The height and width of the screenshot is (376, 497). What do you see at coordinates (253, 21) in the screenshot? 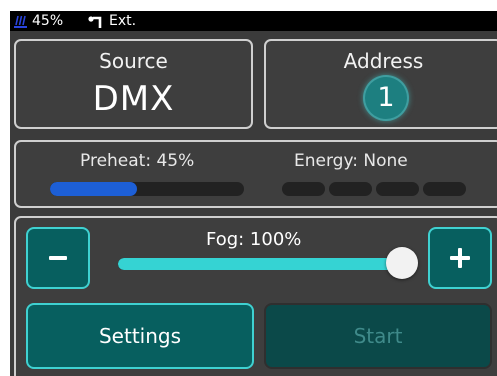
I see `status-bar: 45% Ext.` at bounding box center [253, 21].